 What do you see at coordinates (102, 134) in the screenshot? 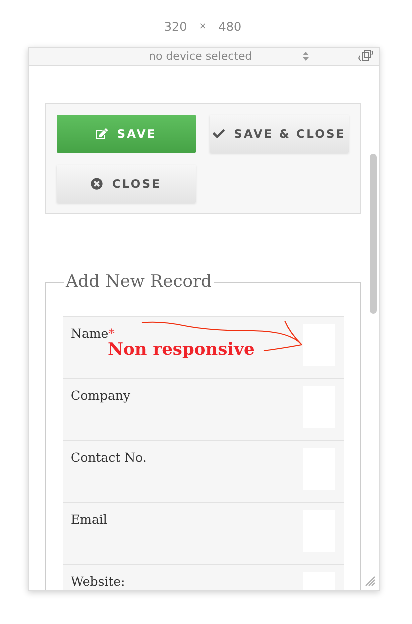
I see `edit-icon` at bounding box center [102, 134].